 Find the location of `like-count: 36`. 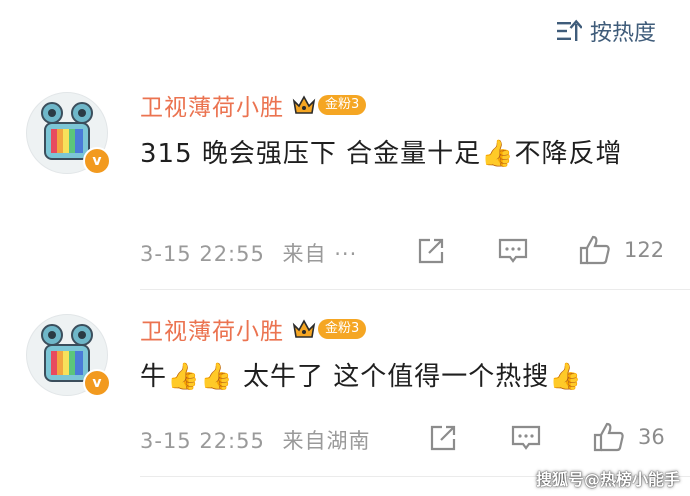

like-count: 36 is located at coordinates (651, 437).